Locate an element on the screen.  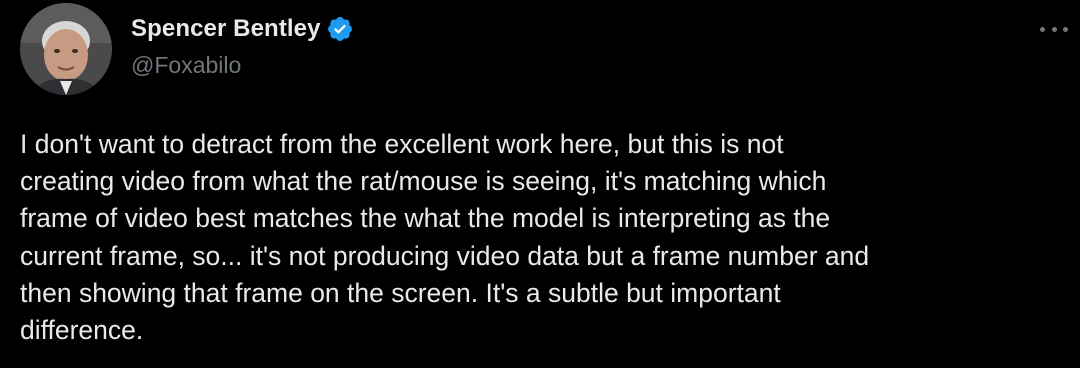
avatar is located at coordinates (66, 49).